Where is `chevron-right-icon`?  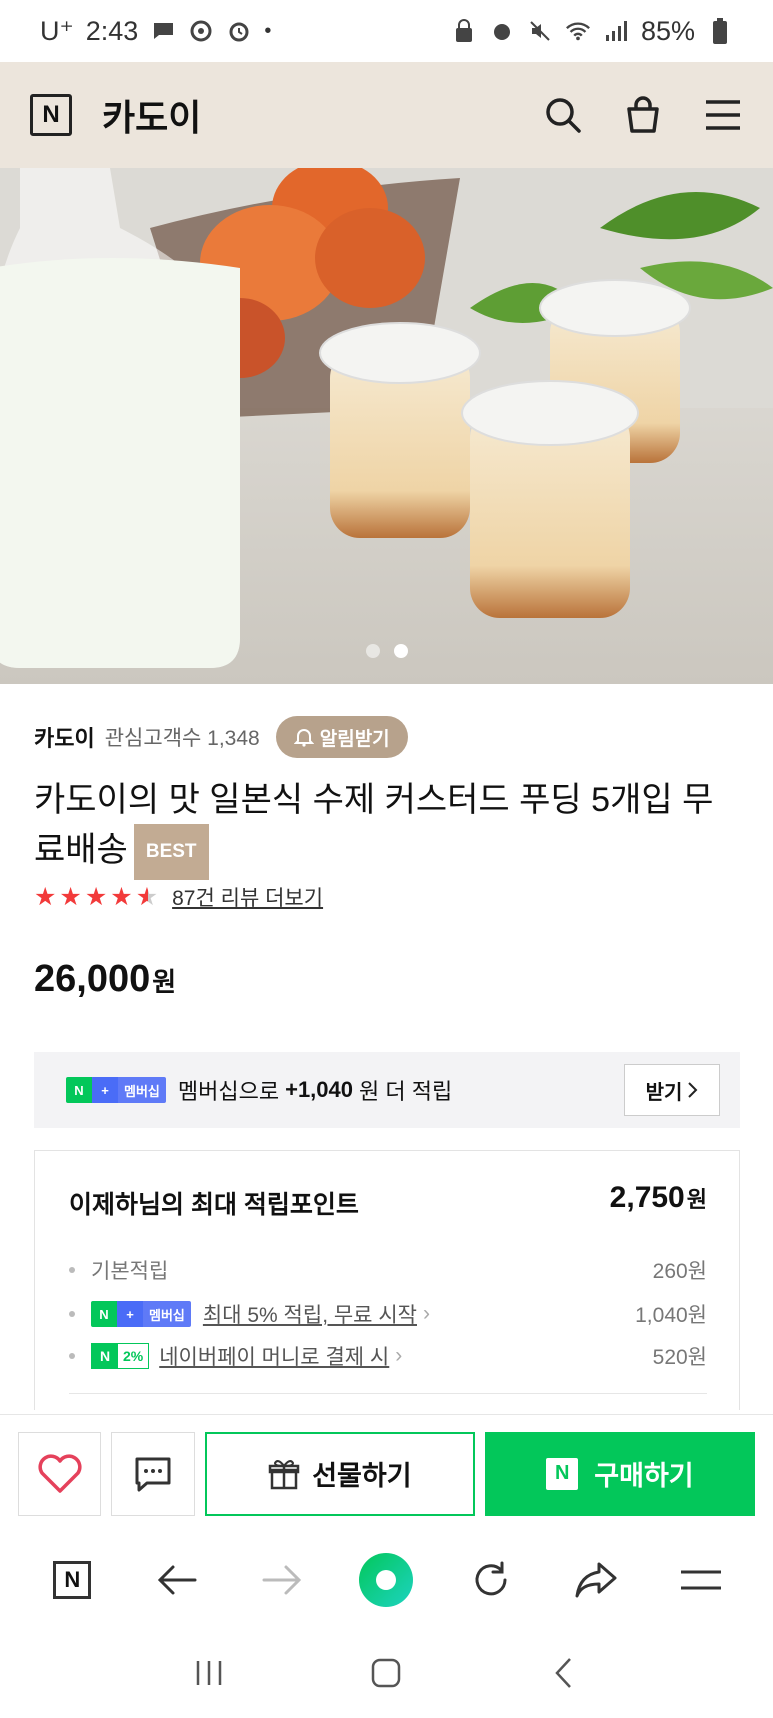
chevron-right-icon is located at coordinates (693, 1090).